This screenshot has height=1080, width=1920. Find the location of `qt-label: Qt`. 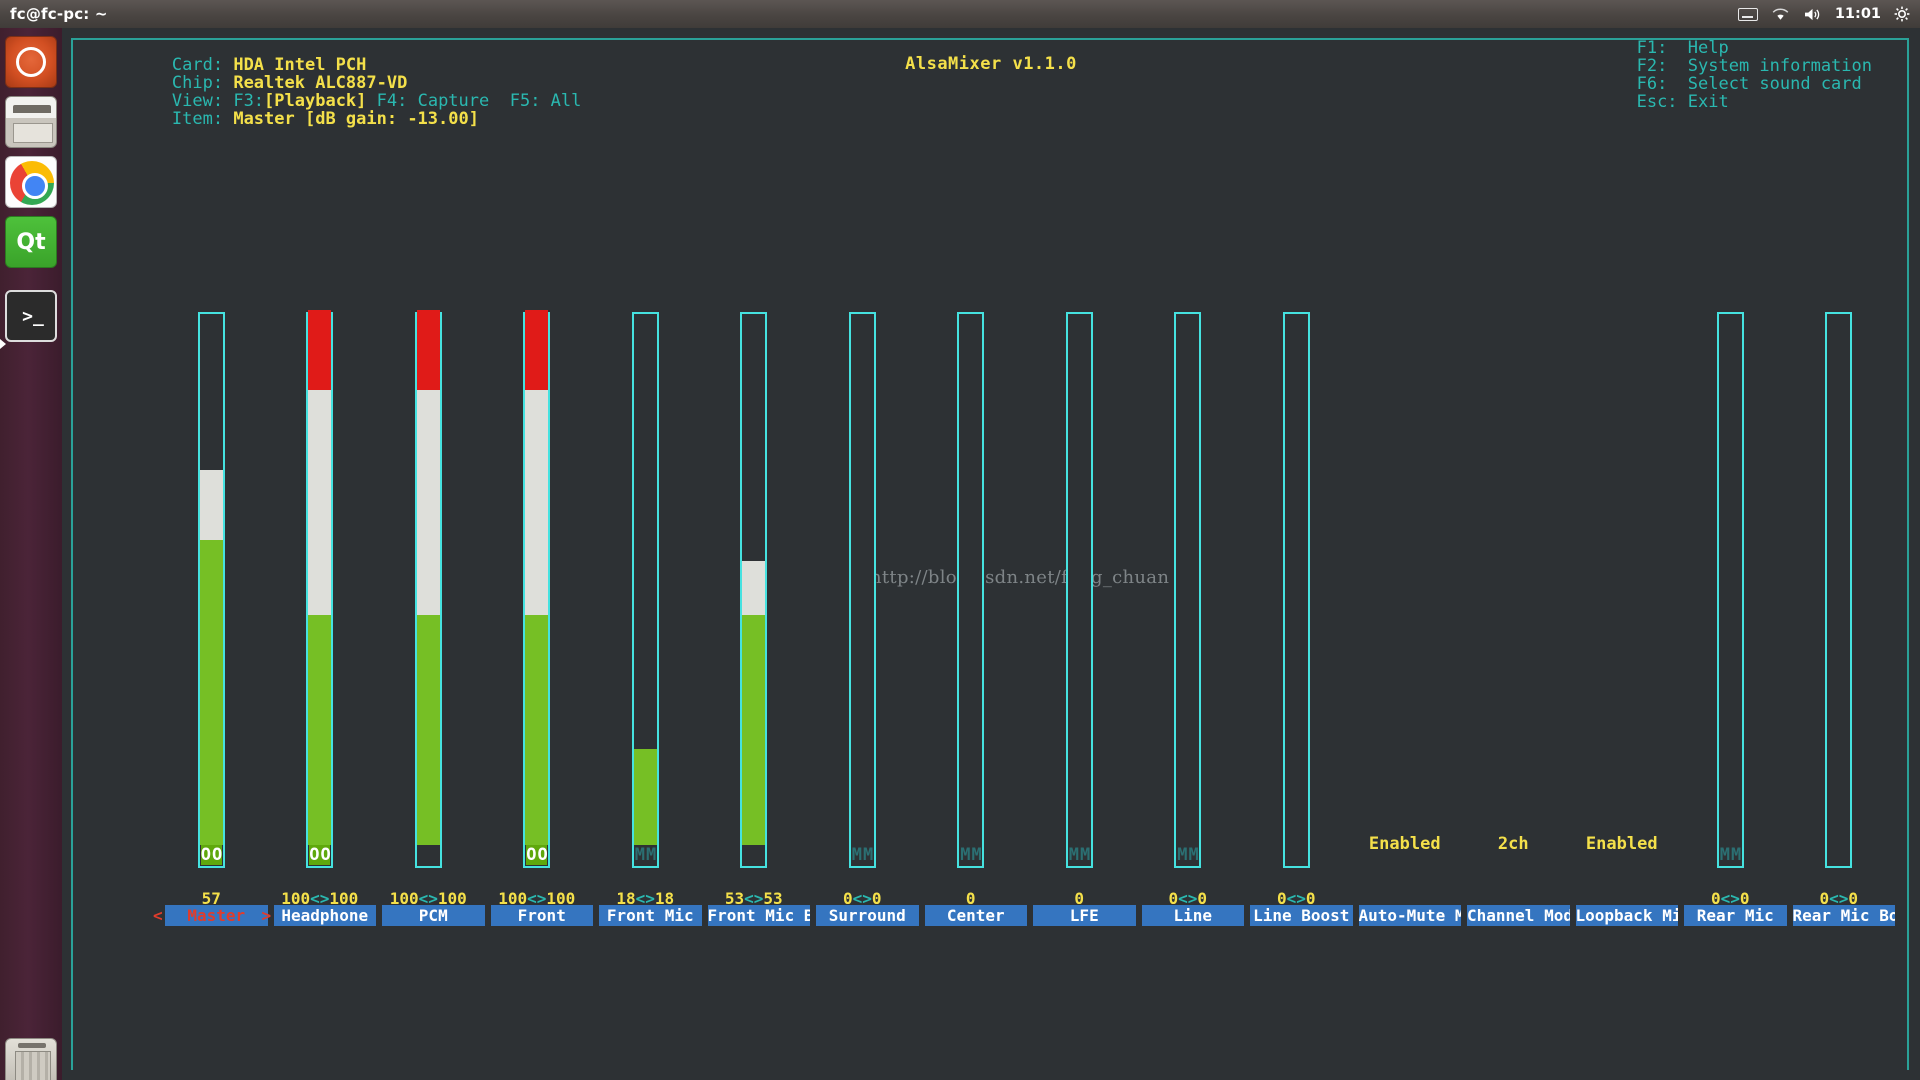

qt-label: Qt is located at coordinates (31, 242).